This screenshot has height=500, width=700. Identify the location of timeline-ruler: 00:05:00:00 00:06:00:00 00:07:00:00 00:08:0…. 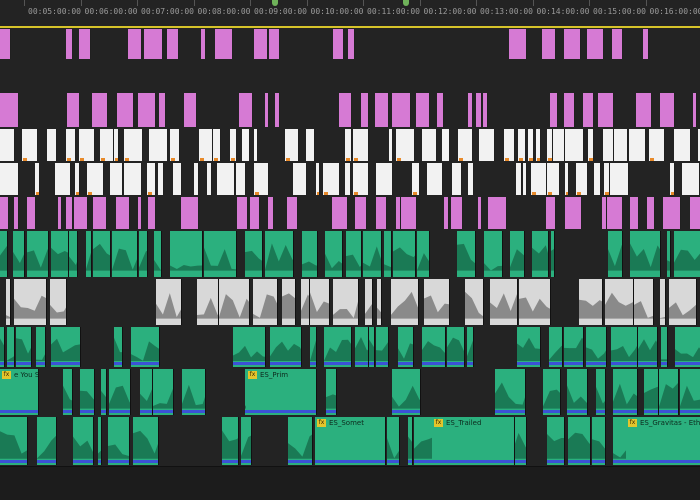
(350, 14).